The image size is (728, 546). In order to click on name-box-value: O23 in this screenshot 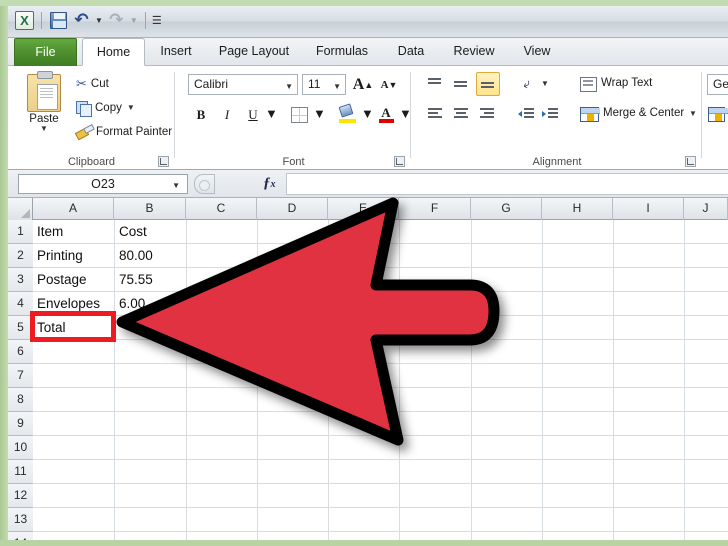, I will do `click(103, 184)`.